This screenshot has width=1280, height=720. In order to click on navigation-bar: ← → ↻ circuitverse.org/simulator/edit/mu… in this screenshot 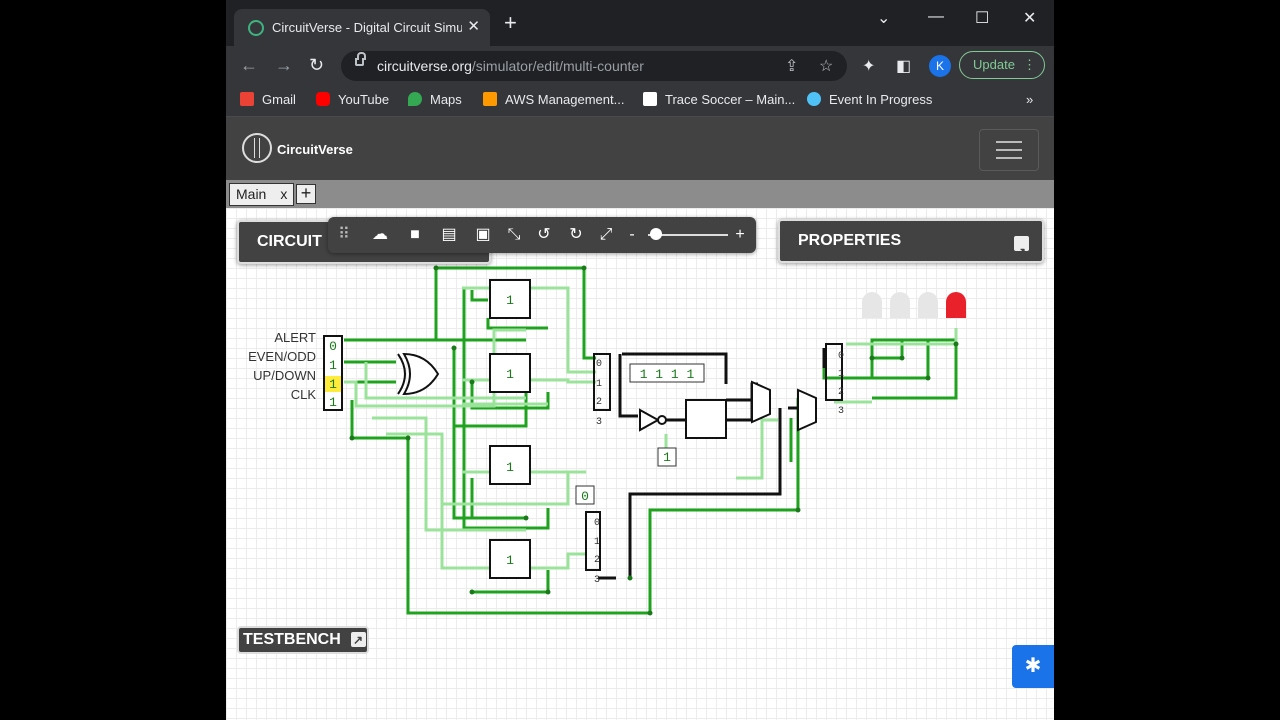, I will do `click(640, 66)`.